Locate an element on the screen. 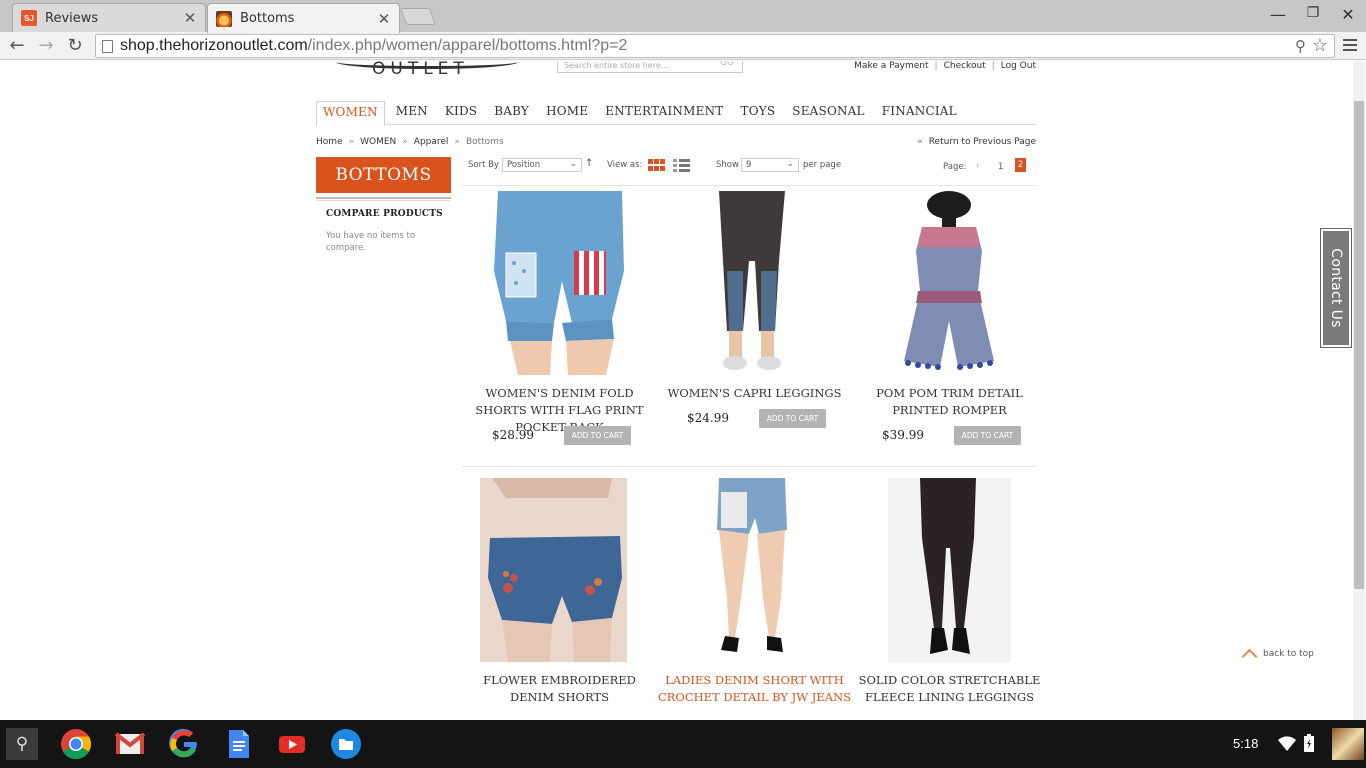 The width and height of the screenshot is (1366, 768). chevron-up-icon is located at coordinates (1249, 656).